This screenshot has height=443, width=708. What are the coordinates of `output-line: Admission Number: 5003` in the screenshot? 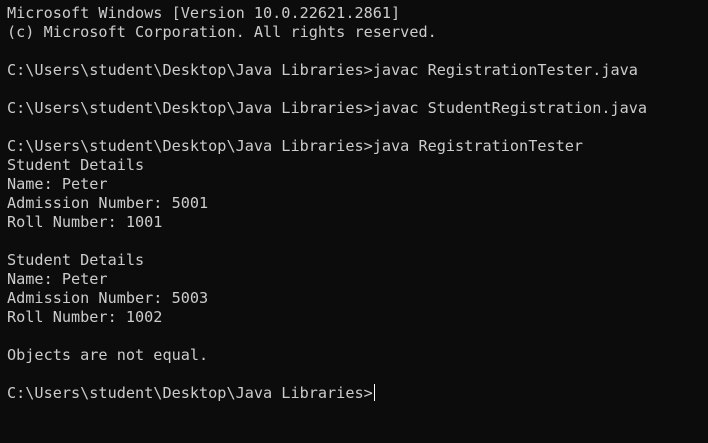 It's located at (108, 298).